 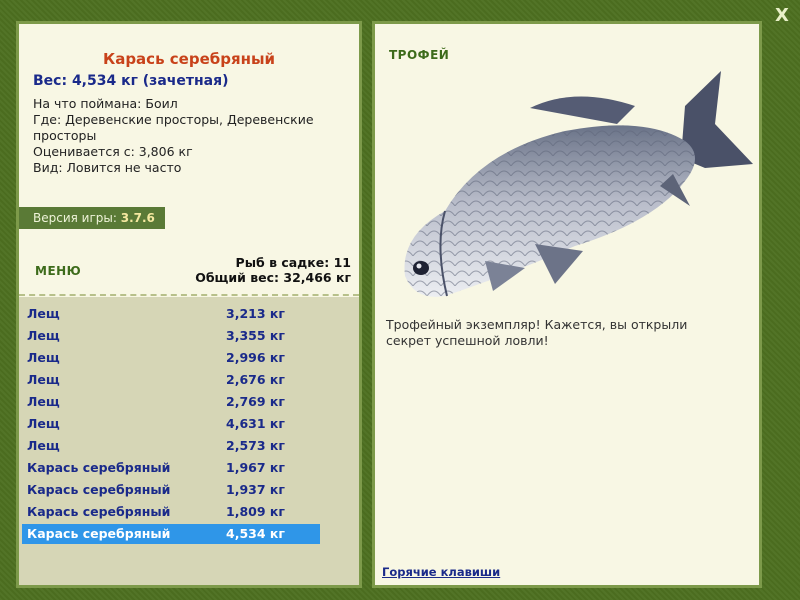 What do you see at coordinates (131, 81) in the screenshot?
I see `fish-weight: Вес: 4,534 кг (зачетная)` at bounding box center [131, 81].